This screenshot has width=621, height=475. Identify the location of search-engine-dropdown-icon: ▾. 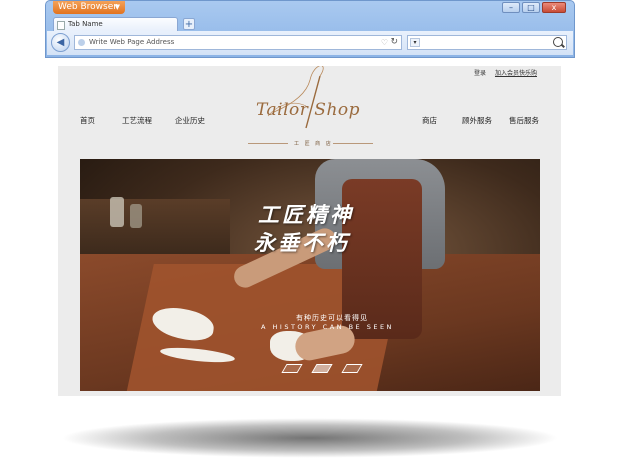
(415, 42).